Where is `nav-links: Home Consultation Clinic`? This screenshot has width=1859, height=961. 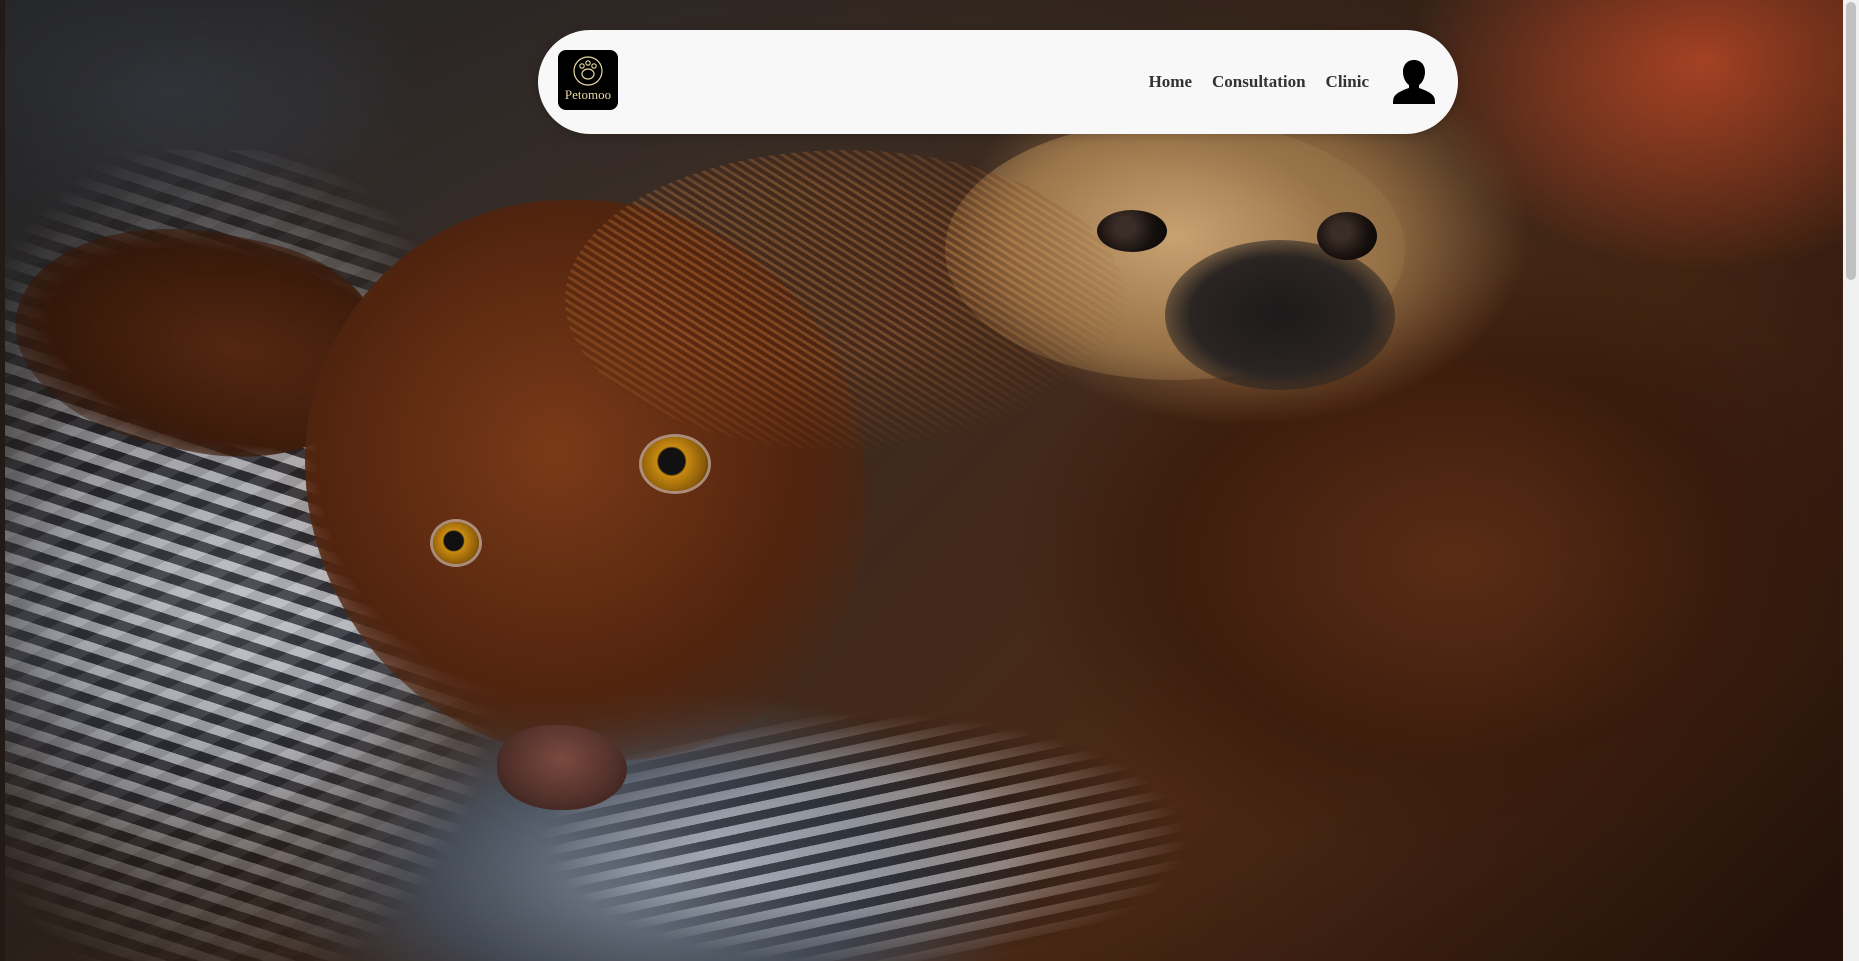
nav-links: Home Consultation Clinic is located at coordinates (1259, 82).